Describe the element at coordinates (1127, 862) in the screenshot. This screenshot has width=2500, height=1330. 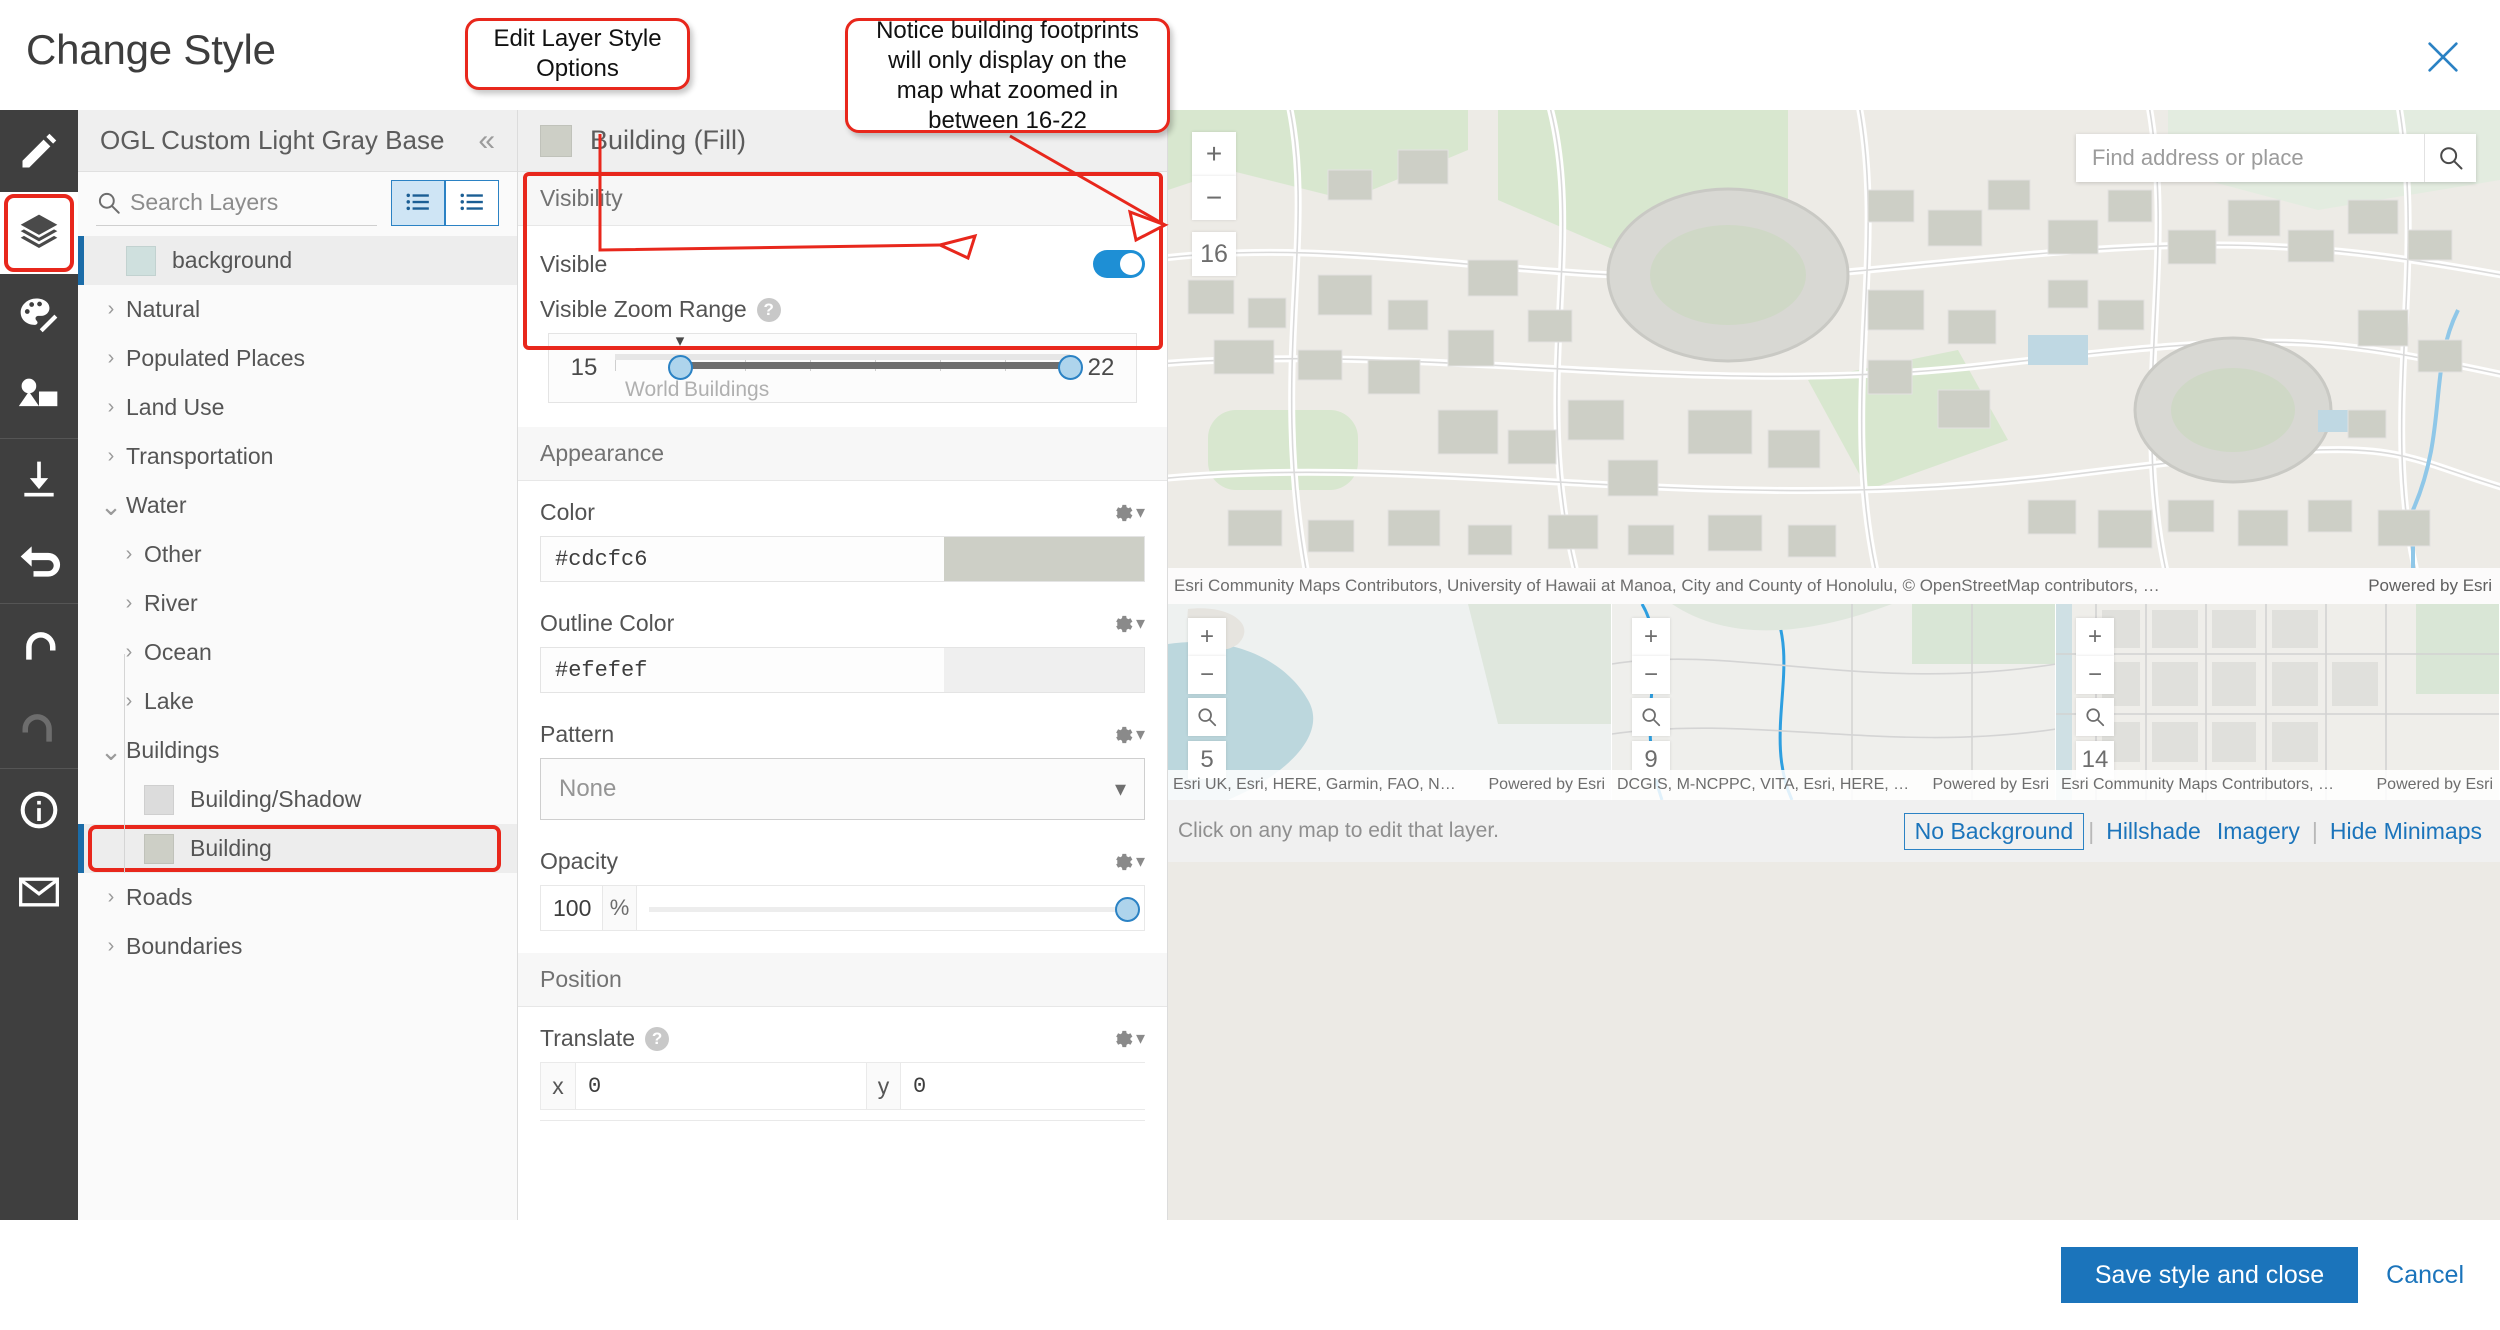
I see `opacity-settings-button: ▾` at that location.